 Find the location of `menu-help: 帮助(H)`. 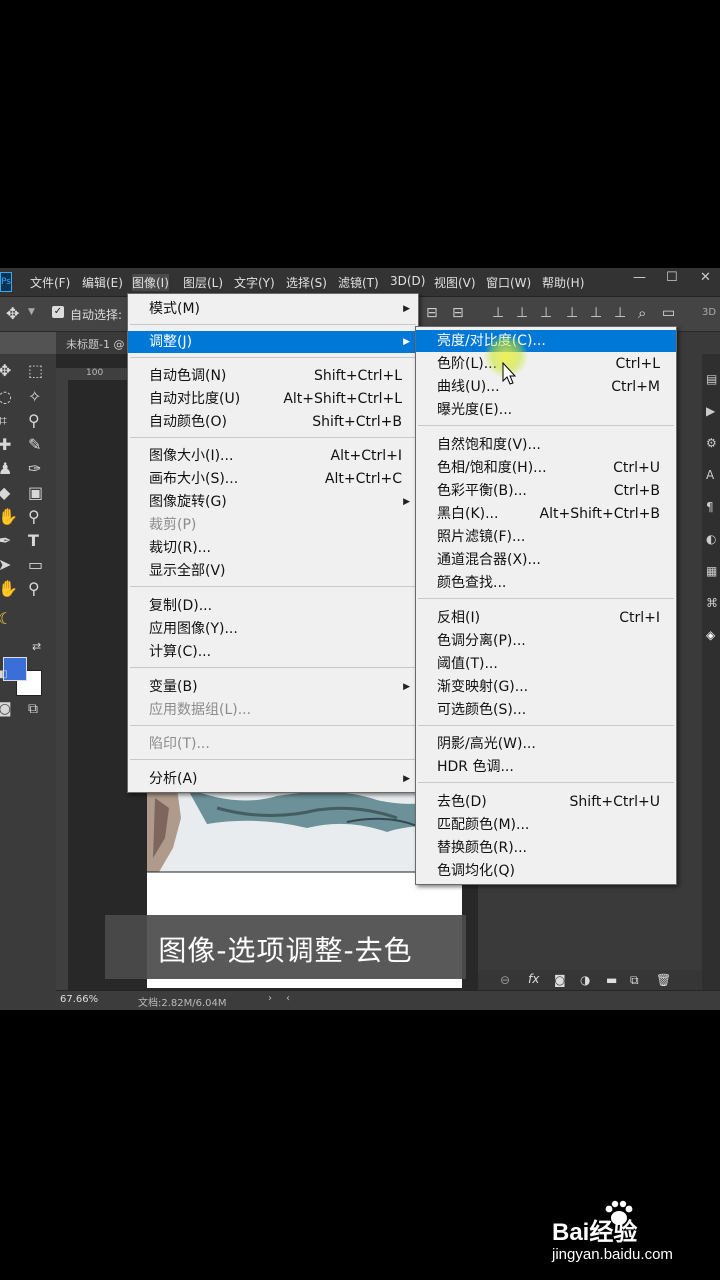

menu-help: 帮助(H) is located at coordinates (563, 282).